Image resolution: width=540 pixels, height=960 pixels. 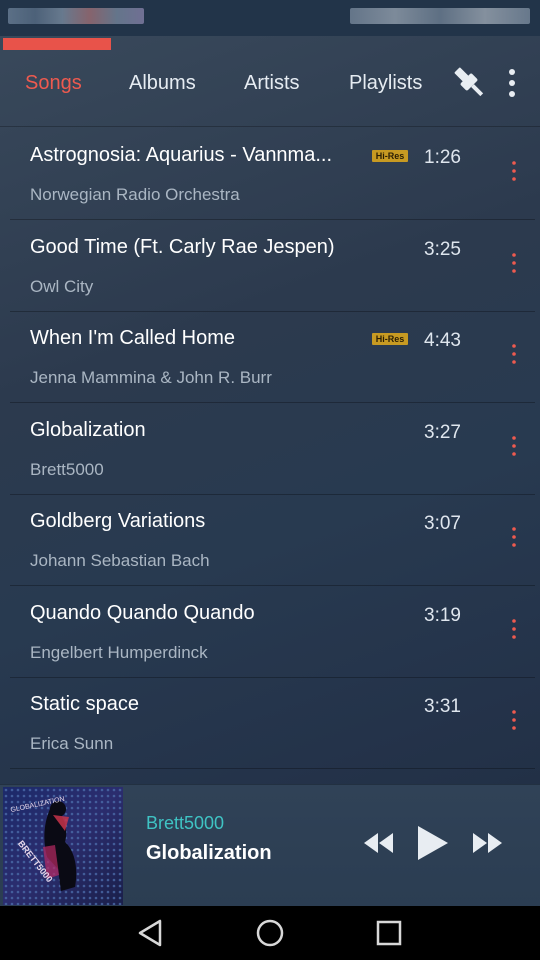 I want to click on accent-bar, so click(x=57, y=44).